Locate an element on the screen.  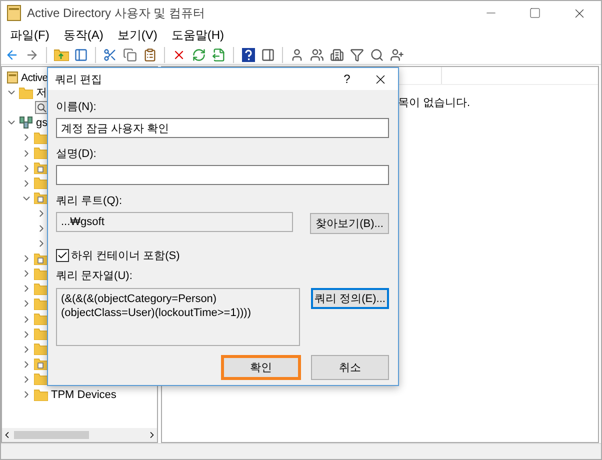
tree-item: Active is located at coordinates (34, 78).